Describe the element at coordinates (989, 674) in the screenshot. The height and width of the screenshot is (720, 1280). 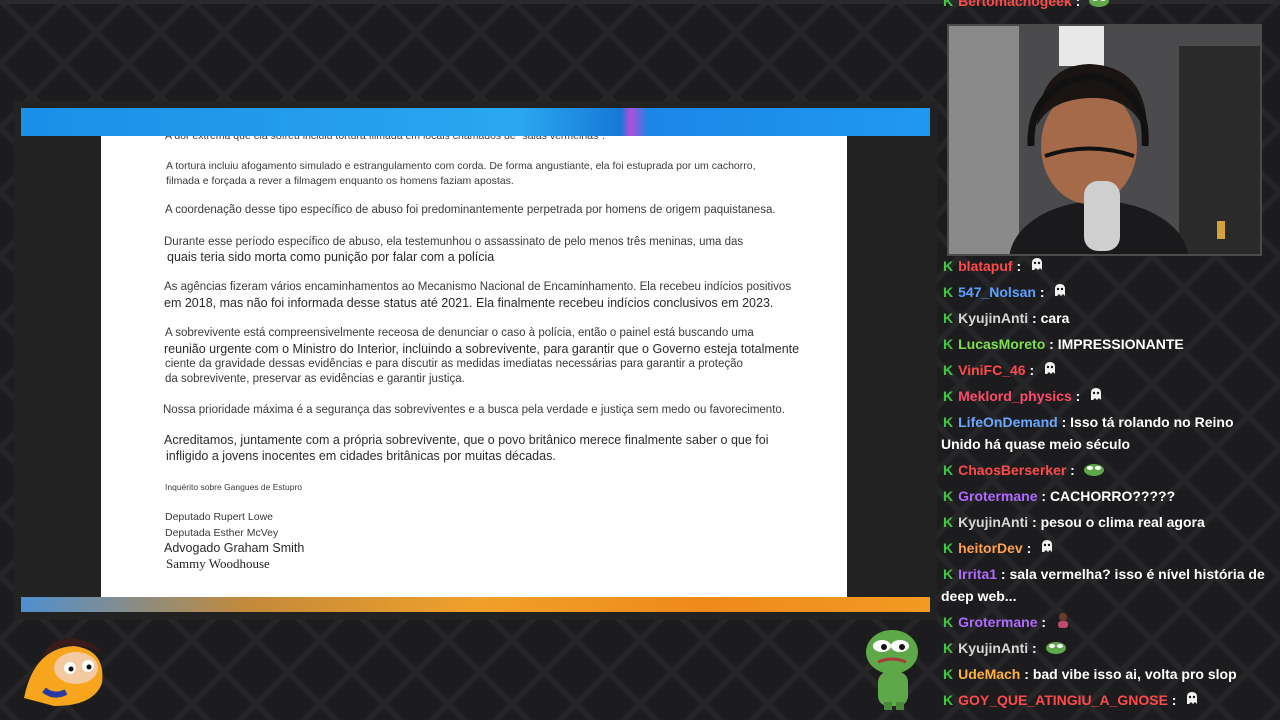
I see `chat-username: UdeMach` at that location.